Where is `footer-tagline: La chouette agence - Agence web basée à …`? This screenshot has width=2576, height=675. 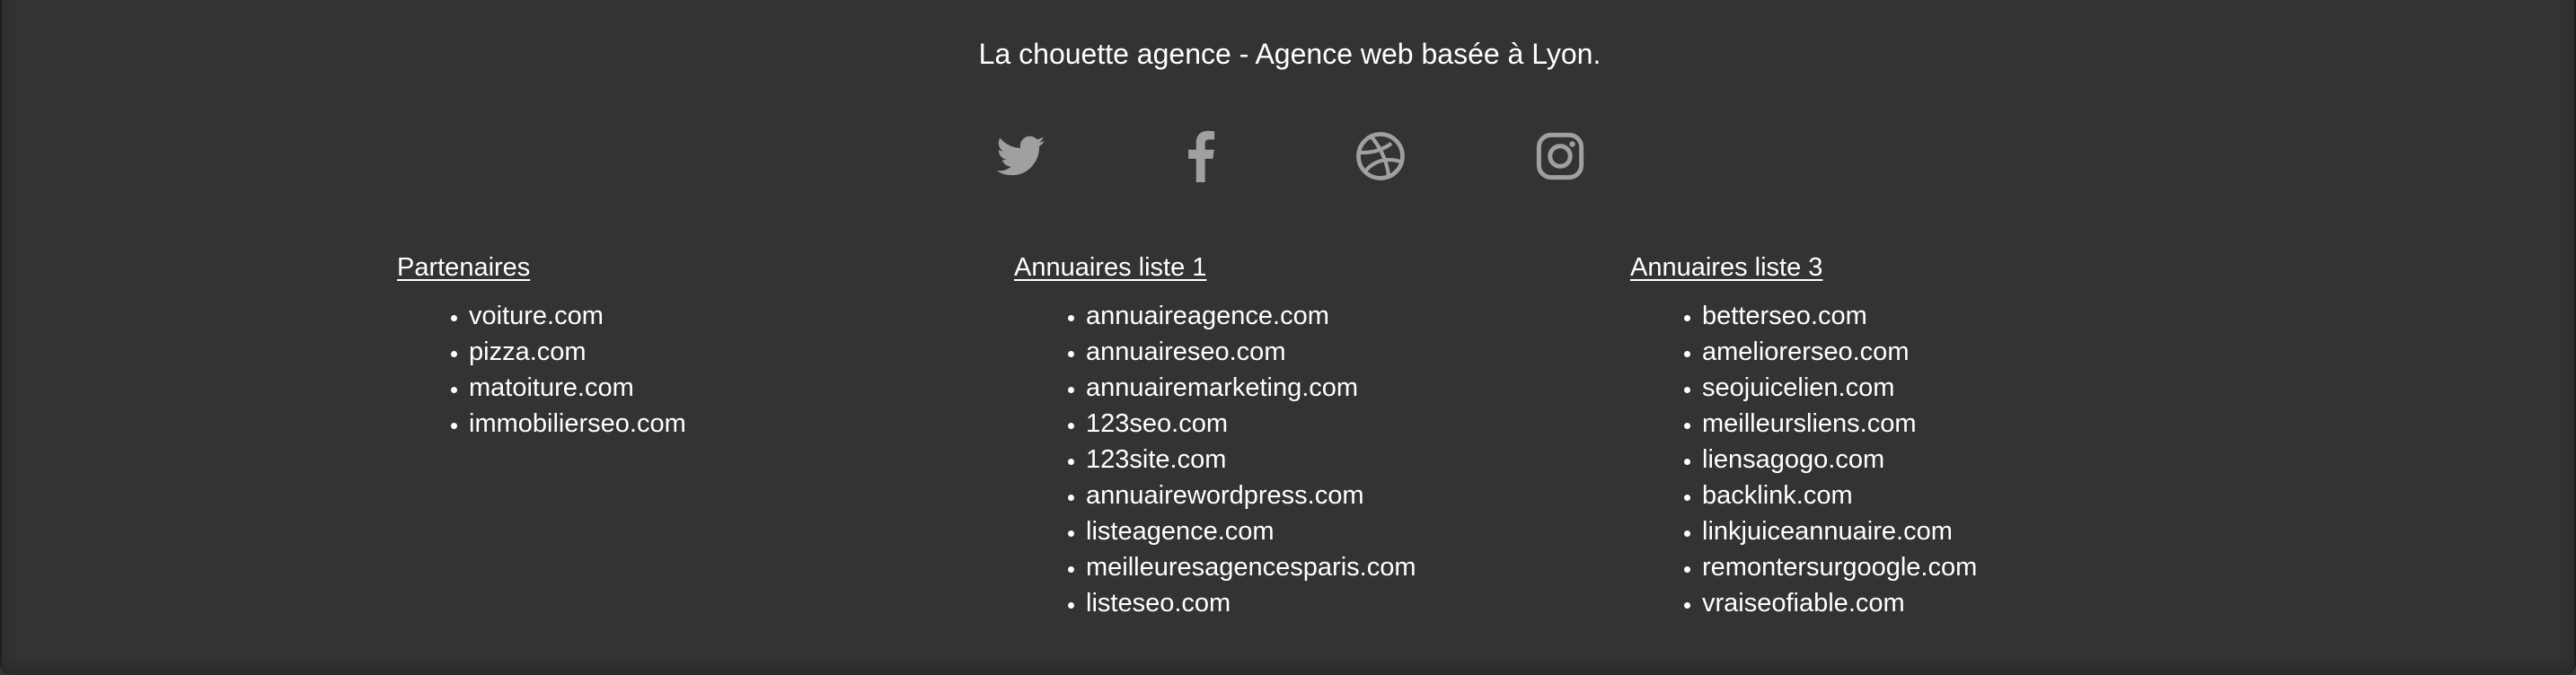
footer-tagline: La chouette agence - Agence web basée à … is located at coordinates (1289, 54).